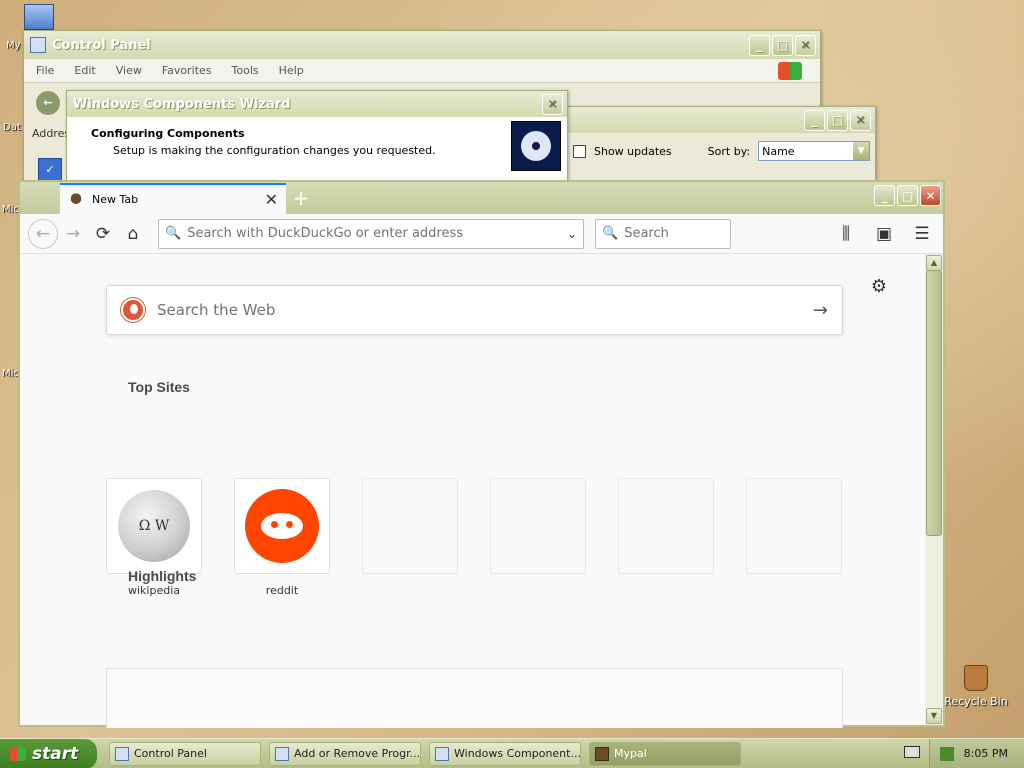 The width and height of the screenshot is (1024, 768). What do you see at coordinates (976, 701) in the screenshot?
I see `recycle-bin-label: Recycle Bin` at bounding box center [976, 701].